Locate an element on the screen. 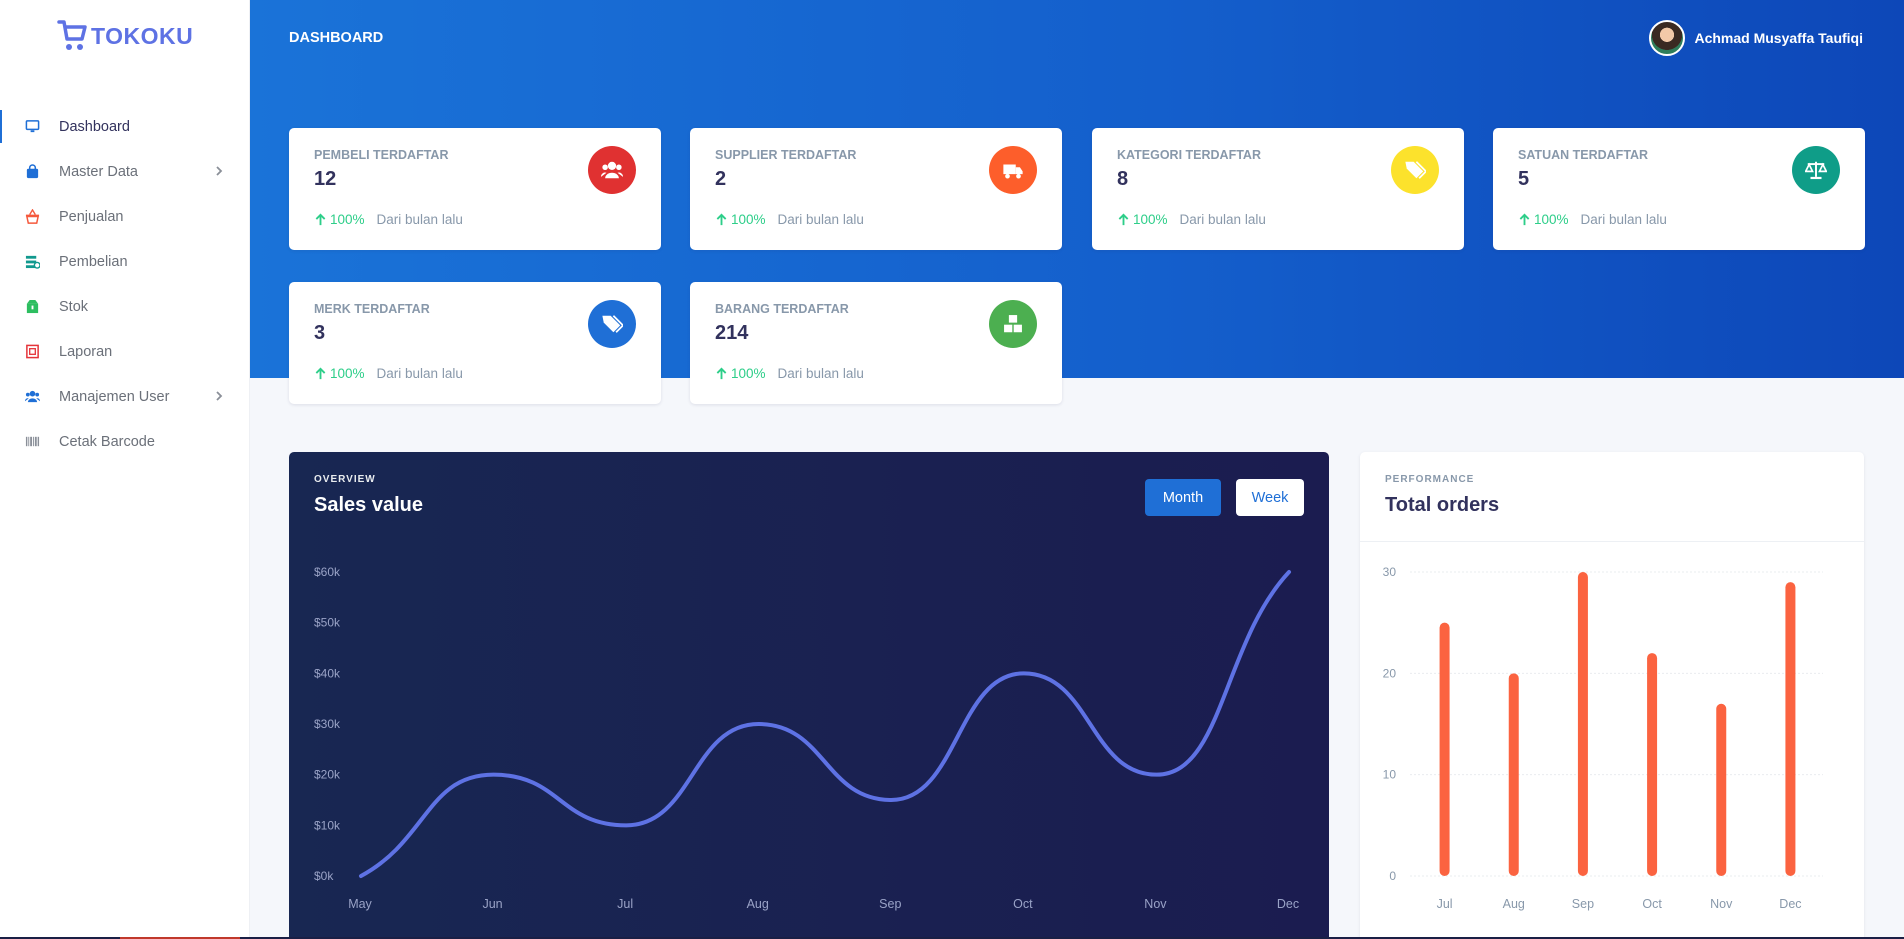 This screenshot has width=1904, height=939. bag-icon is located at coordinates (32, 172).